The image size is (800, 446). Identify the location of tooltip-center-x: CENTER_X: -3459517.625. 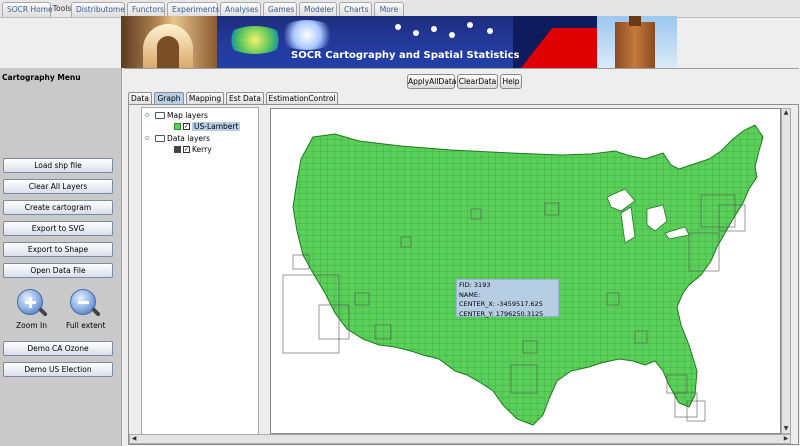
(501, 304).